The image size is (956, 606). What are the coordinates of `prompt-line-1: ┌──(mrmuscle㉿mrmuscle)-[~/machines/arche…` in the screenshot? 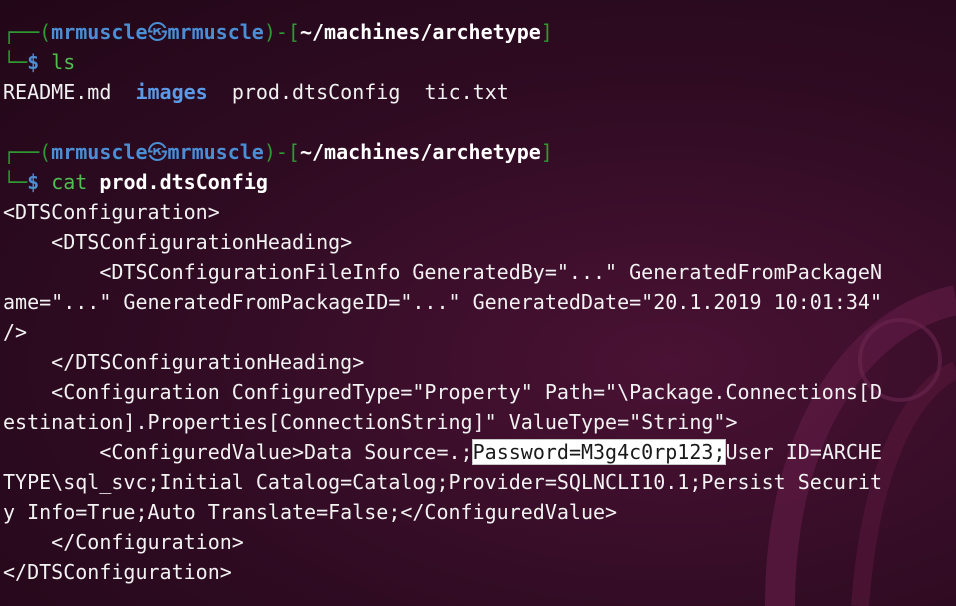 It's located at (478, 32).